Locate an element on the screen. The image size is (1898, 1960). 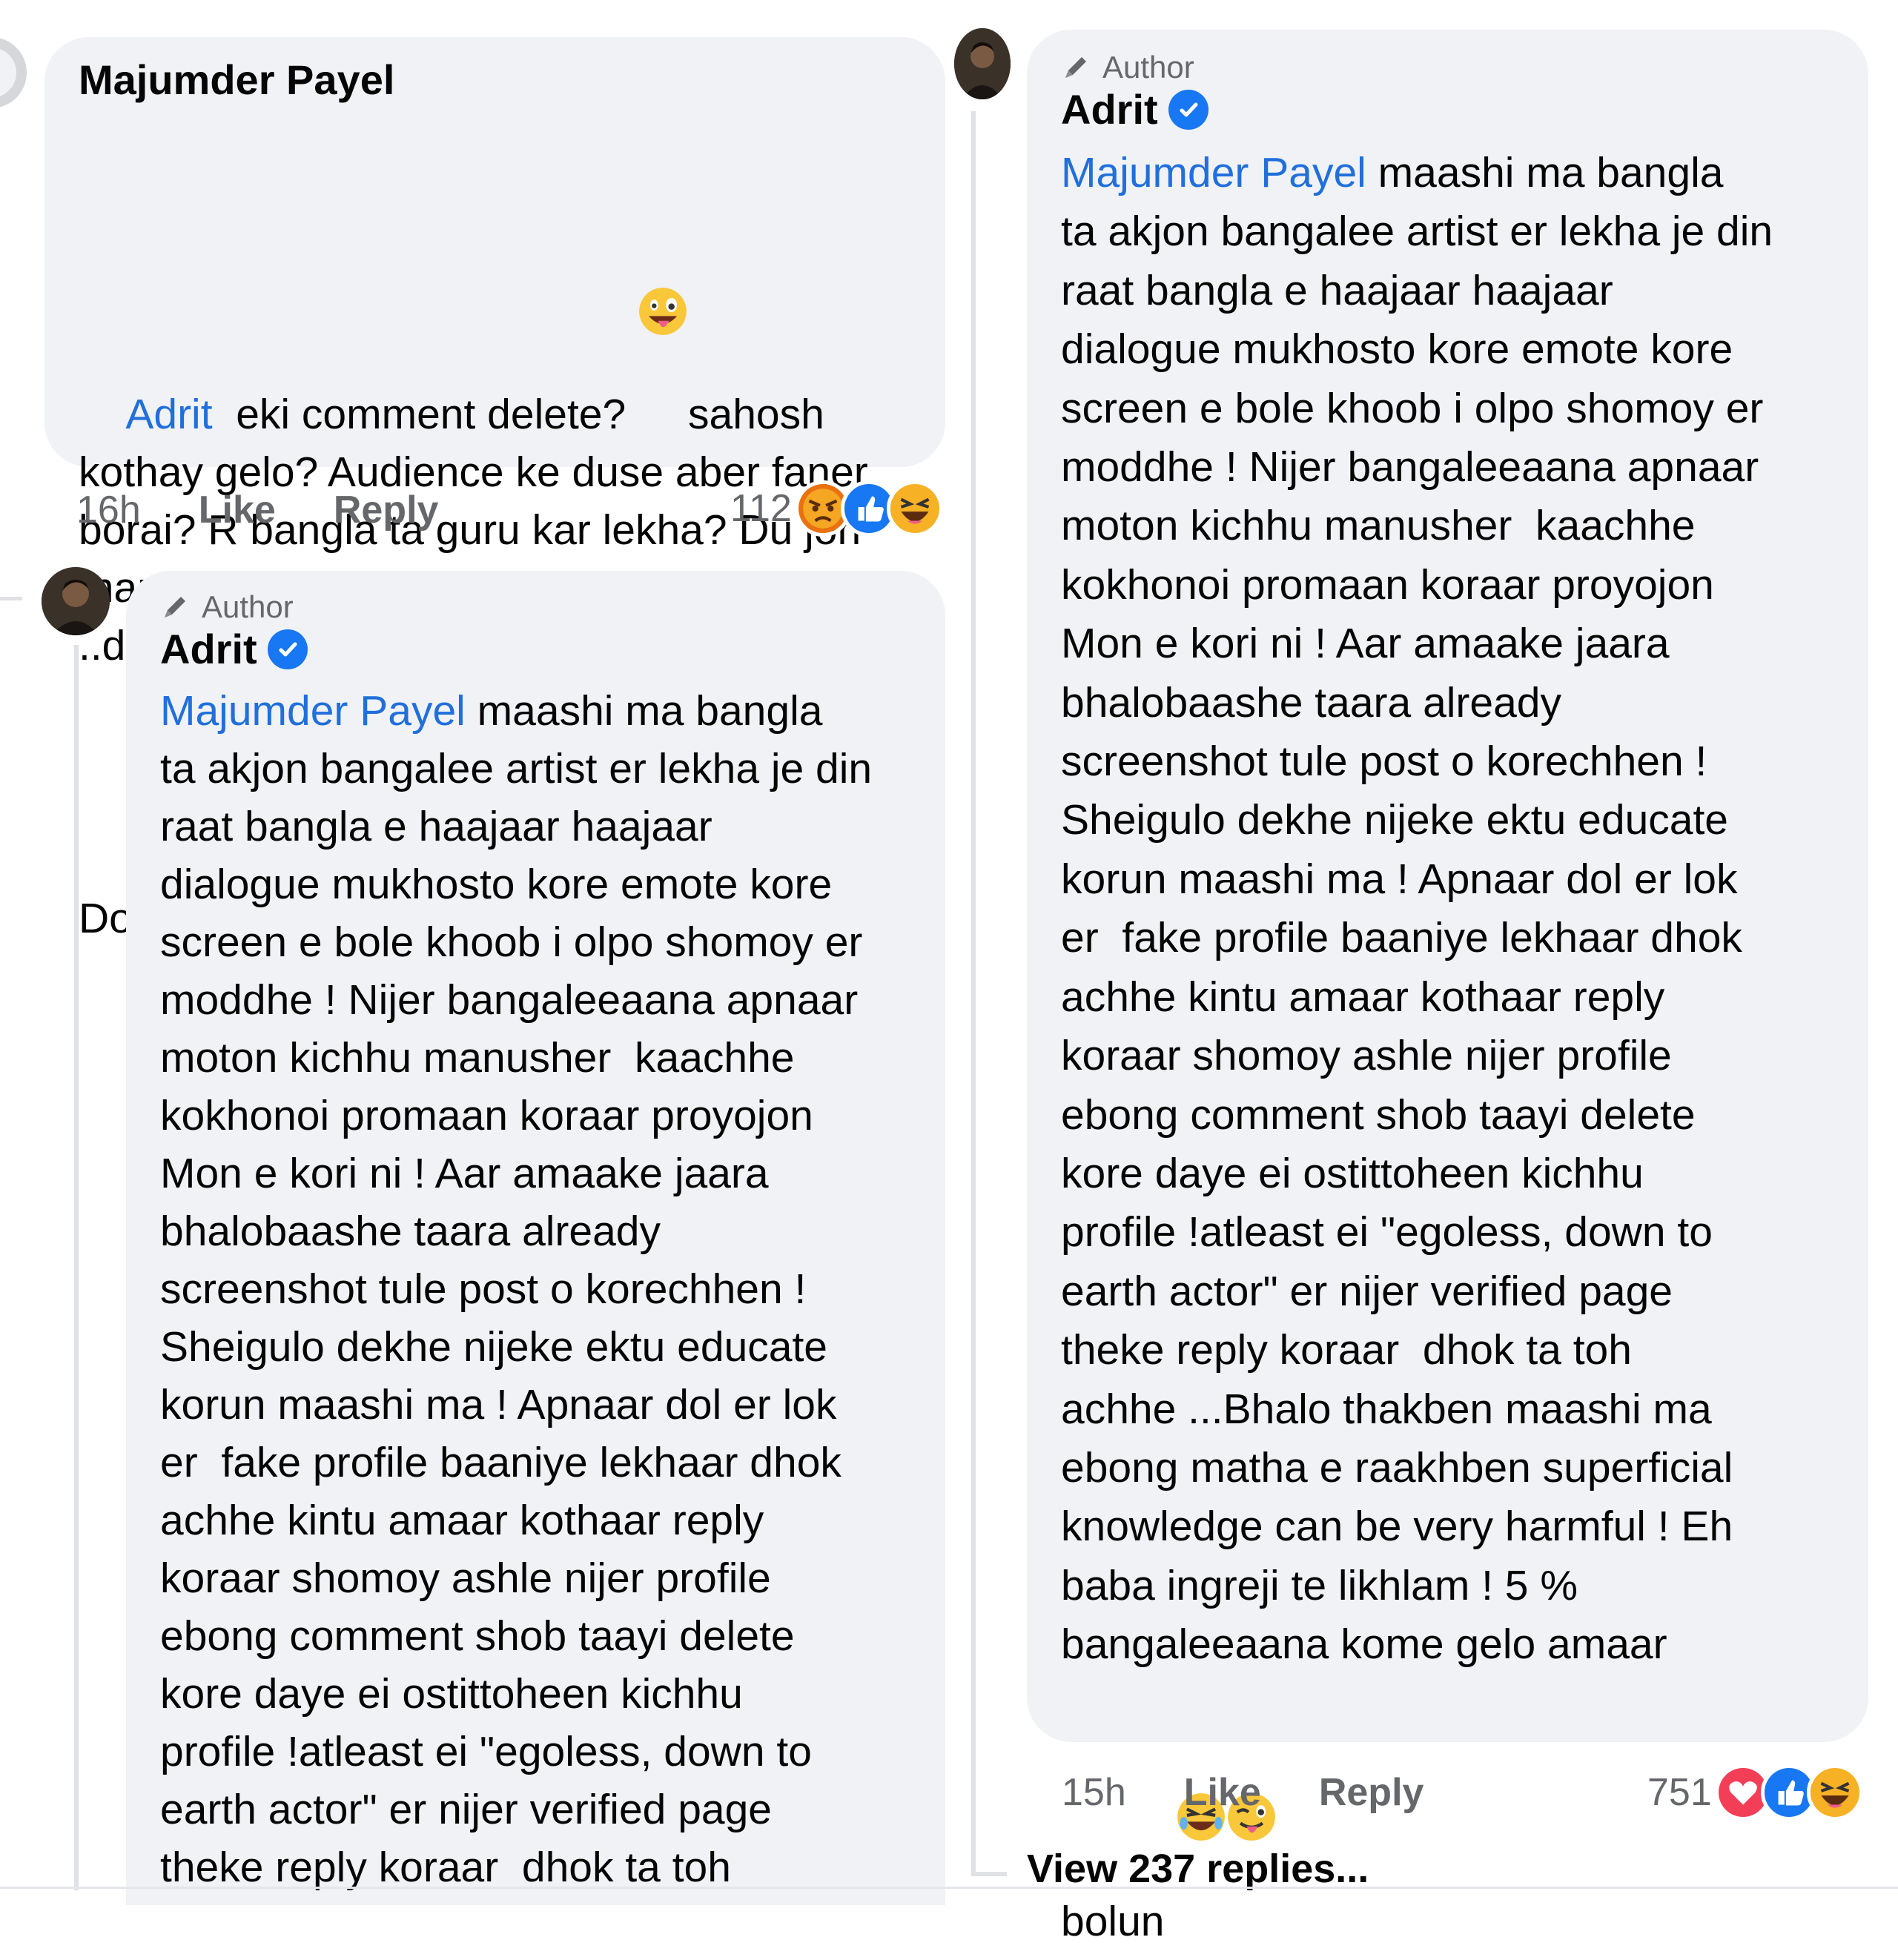
comment-reply-button: Reply is located at coordinates (386, 510).